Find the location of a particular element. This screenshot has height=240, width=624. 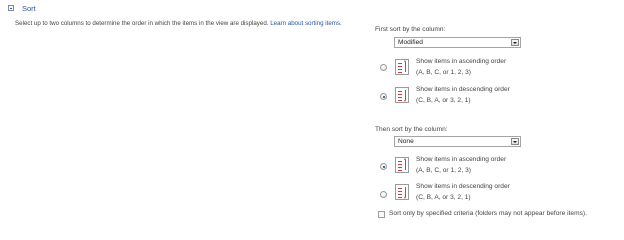

second-sort-select: None is located at coordinates (457, 141).